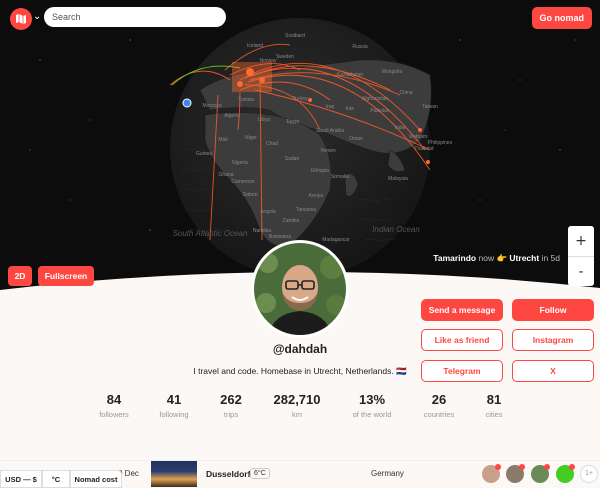 Image resolution: width=600 pixels, height=488 pixels. What do you see at coordinates (350, 75) in the screenshot?
I see `label-kazakhstan: Kazakhstan` at bounding box center [350, 75].